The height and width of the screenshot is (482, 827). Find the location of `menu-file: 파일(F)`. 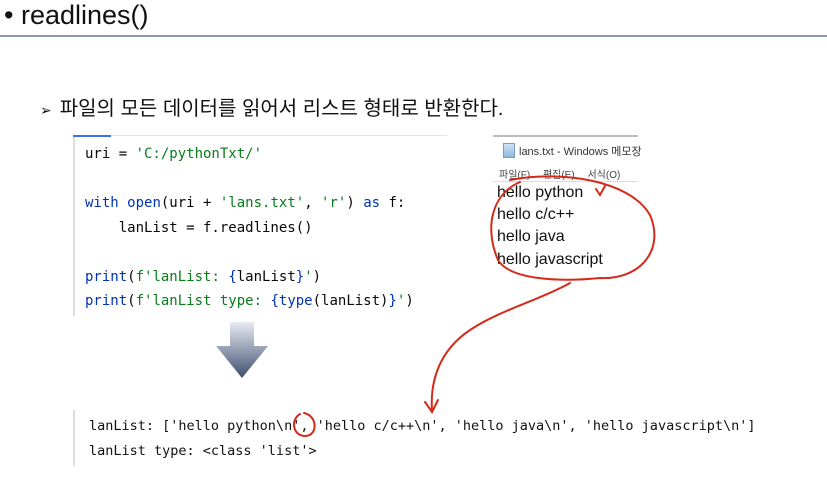

menu-file: 파일(F) is located at coordinates (514, 175).